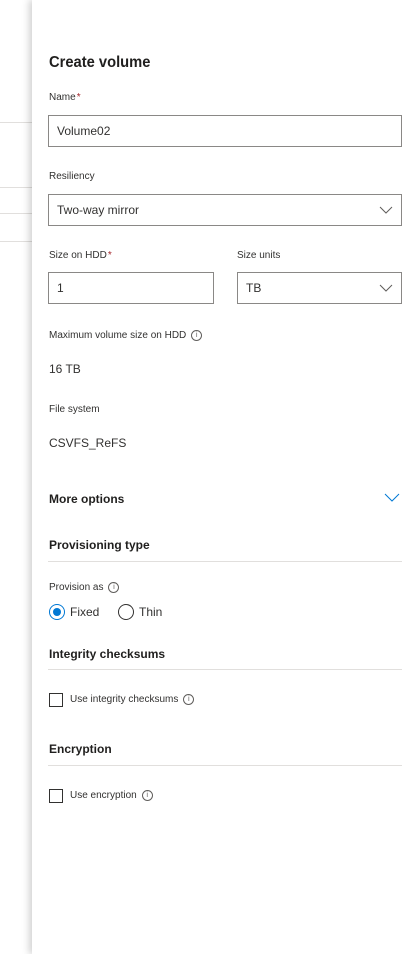  I want to click on encryption-checkbox-label: Use encryption i, so click(111, 795).